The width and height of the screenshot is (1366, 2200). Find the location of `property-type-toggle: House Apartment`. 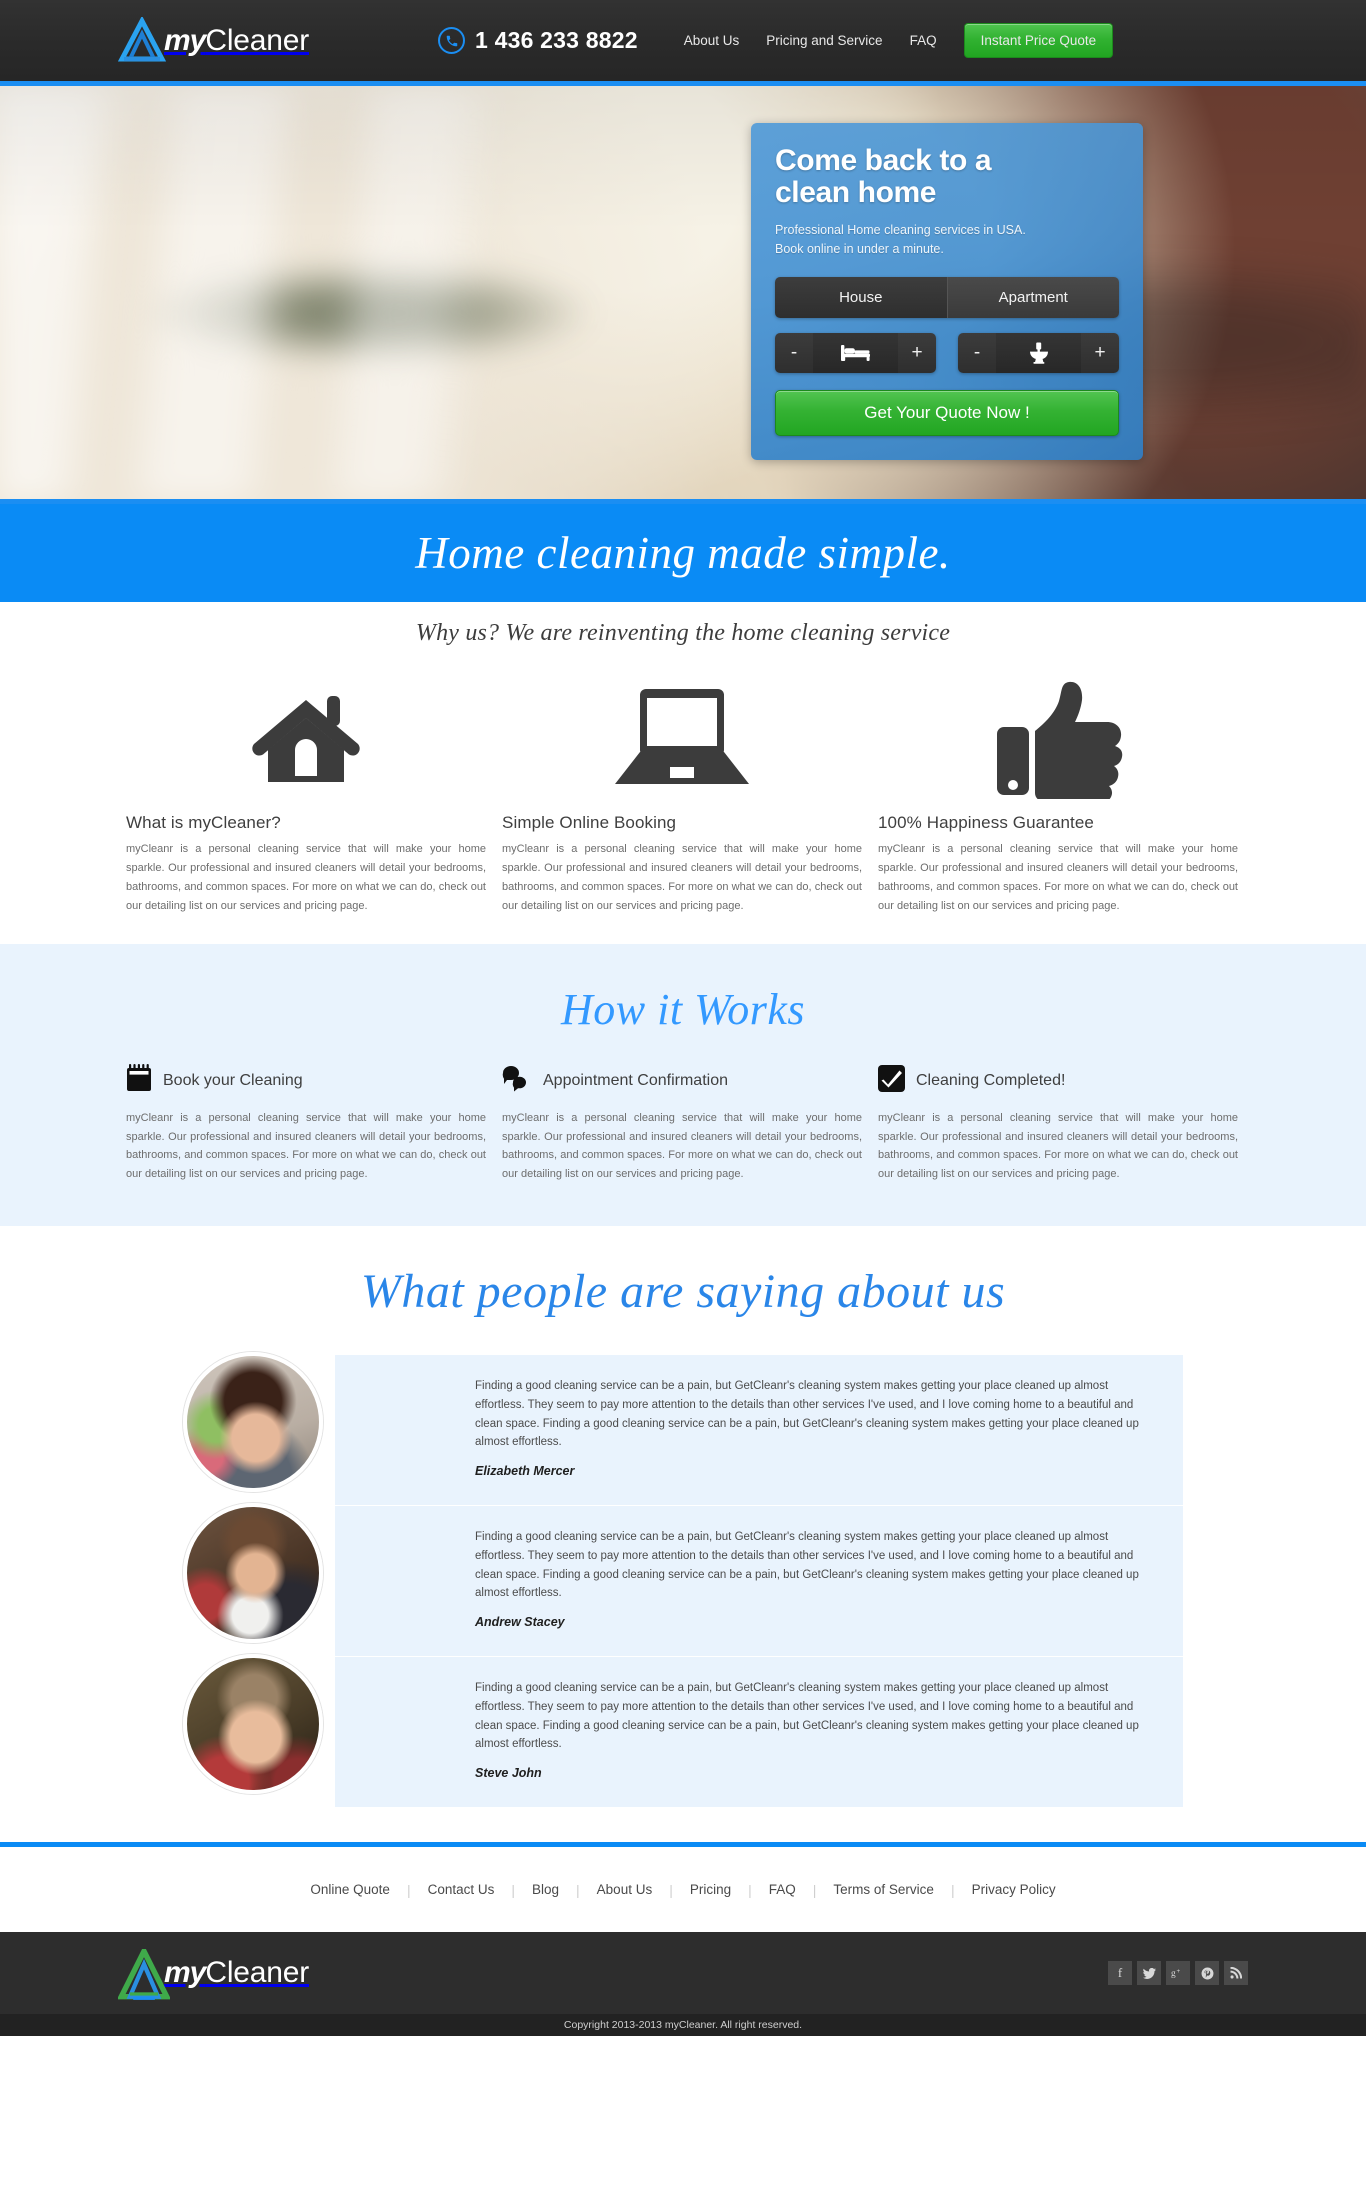

property-type-toggle: House Apartment is located at coordinates (947, 297).